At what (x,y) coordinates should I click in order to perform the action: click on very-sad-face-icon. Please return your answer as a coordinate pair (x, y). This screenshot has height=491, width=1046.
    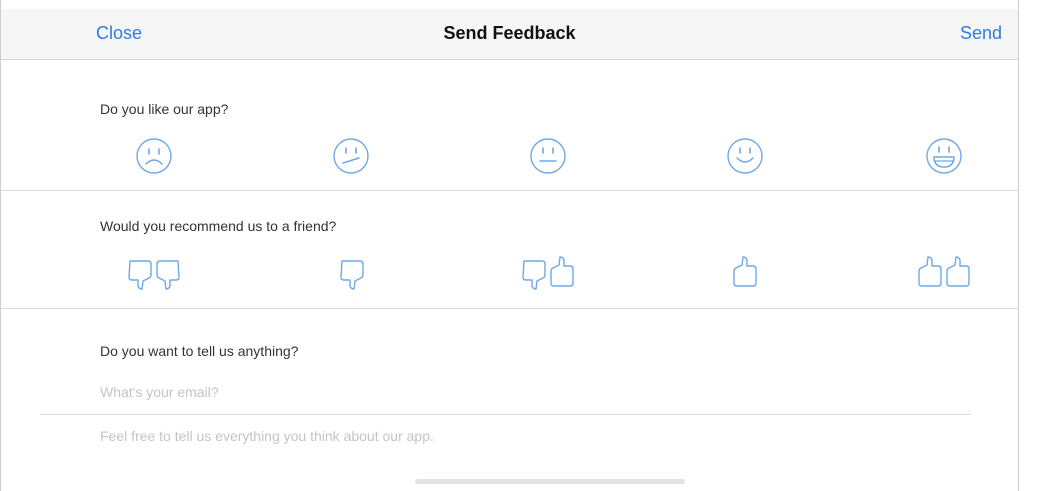
    Looking at the image, I should click on (154, 156).